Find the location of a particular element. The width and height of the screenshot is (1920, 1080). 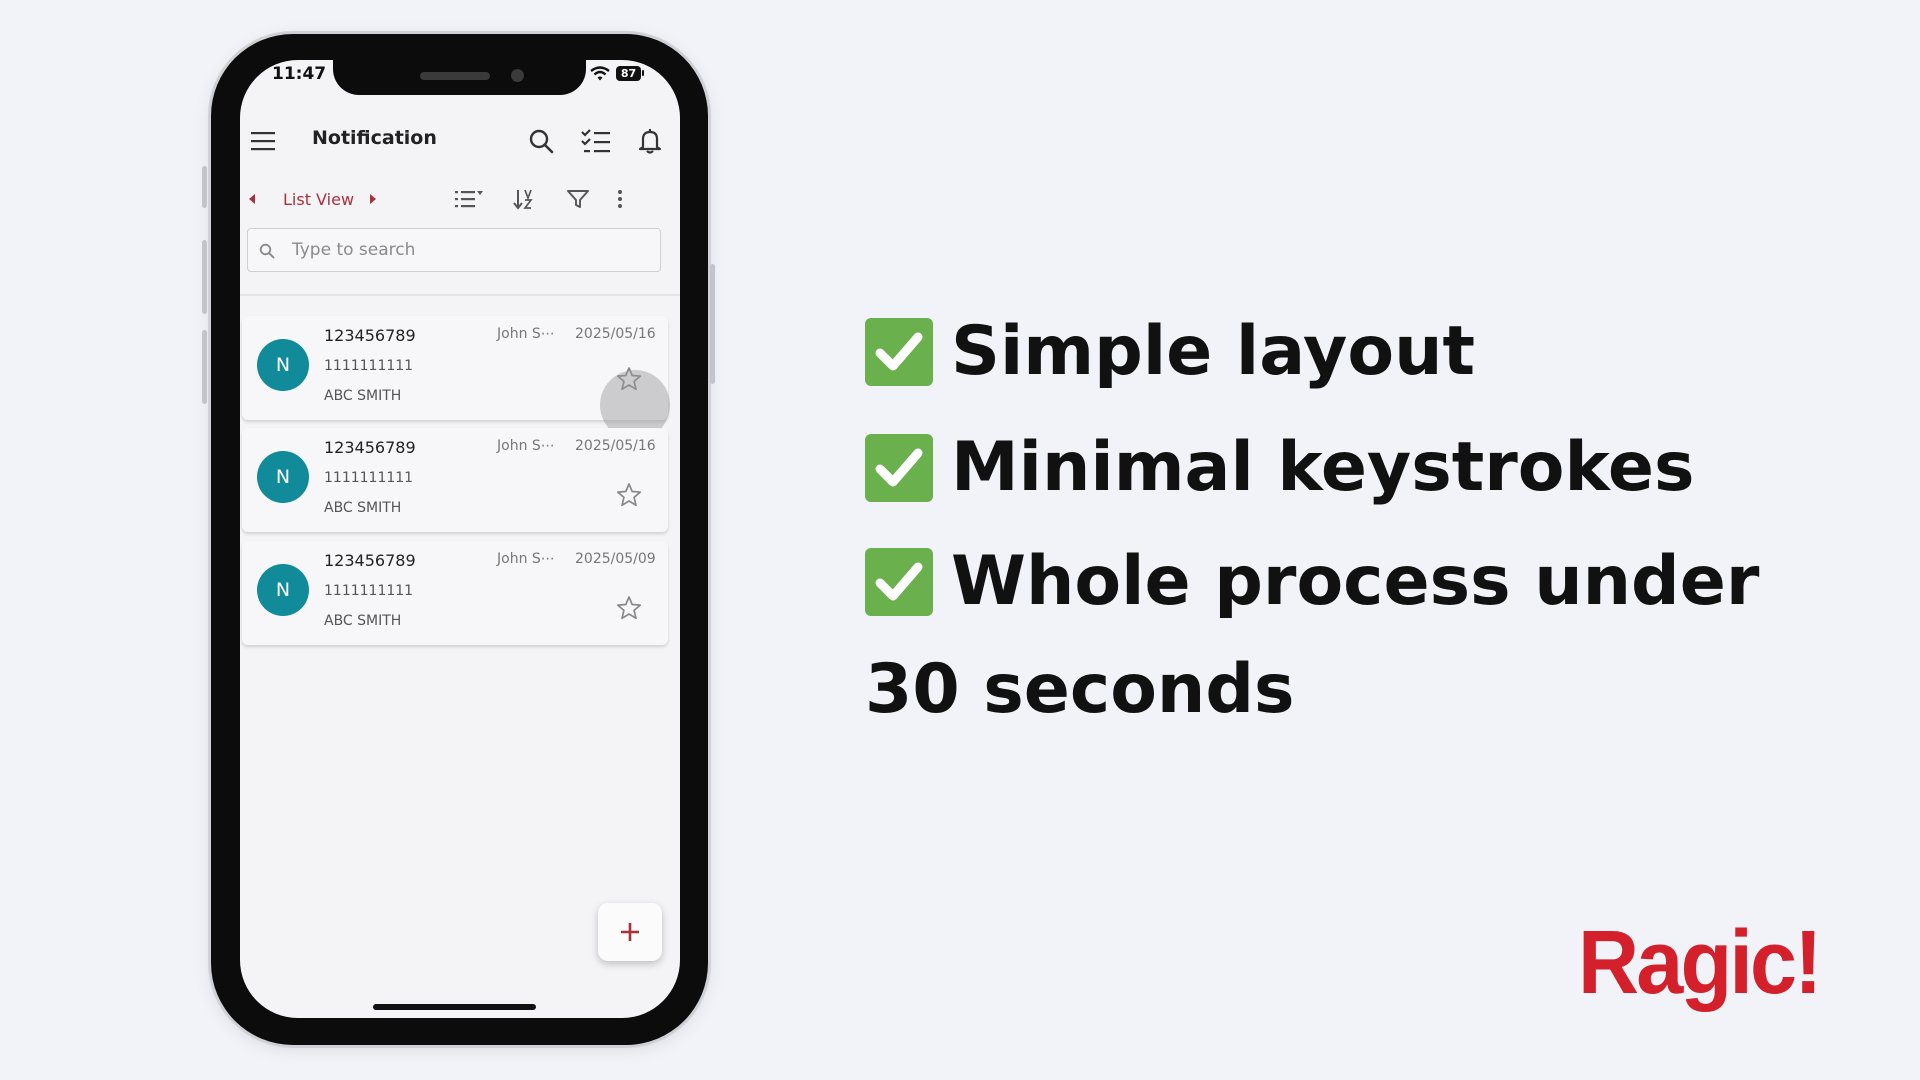

more-vertical-icon is located at coordinates (620, 199).